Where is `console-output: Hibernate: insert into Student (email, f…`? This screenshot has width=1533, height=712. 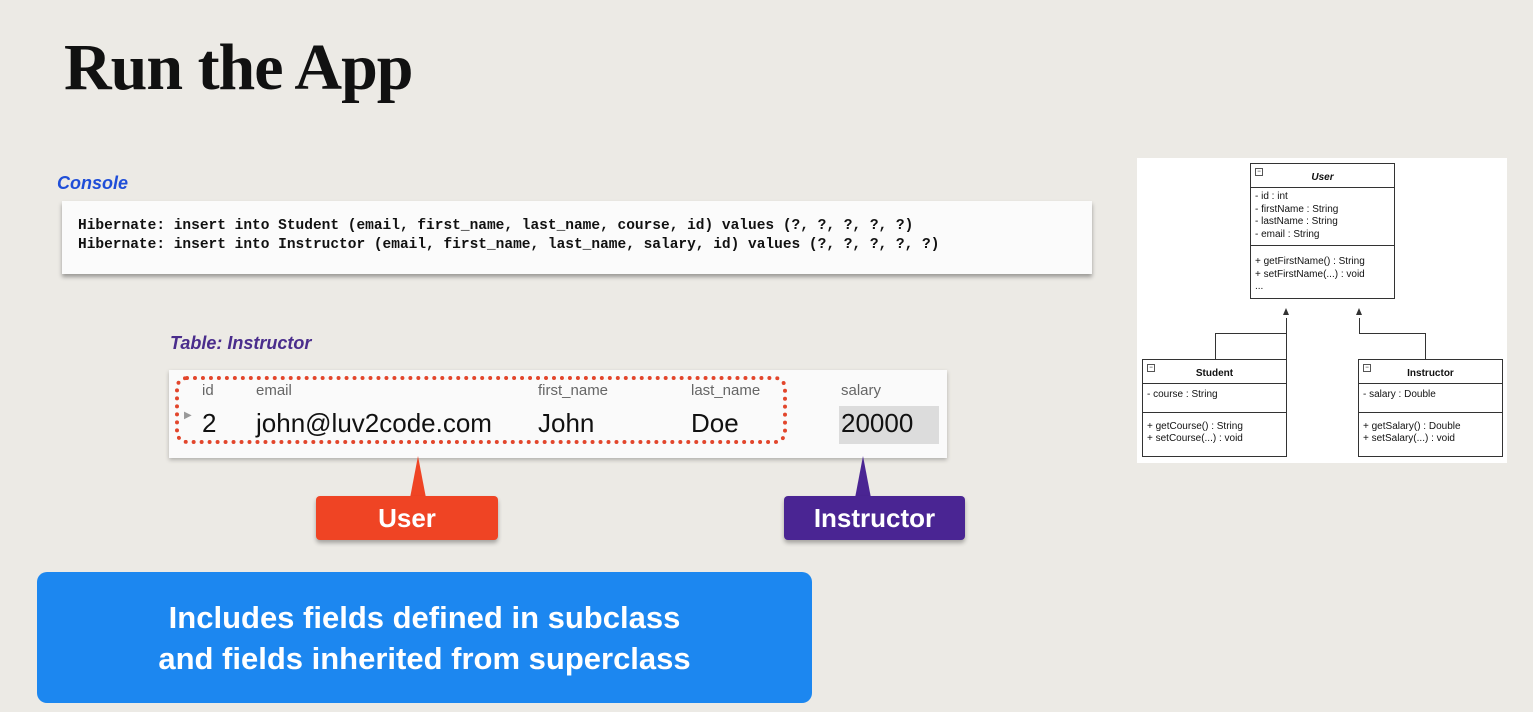 console-output: Hibernate: insert into Student (email, f… is located at coordinates (577, 237).